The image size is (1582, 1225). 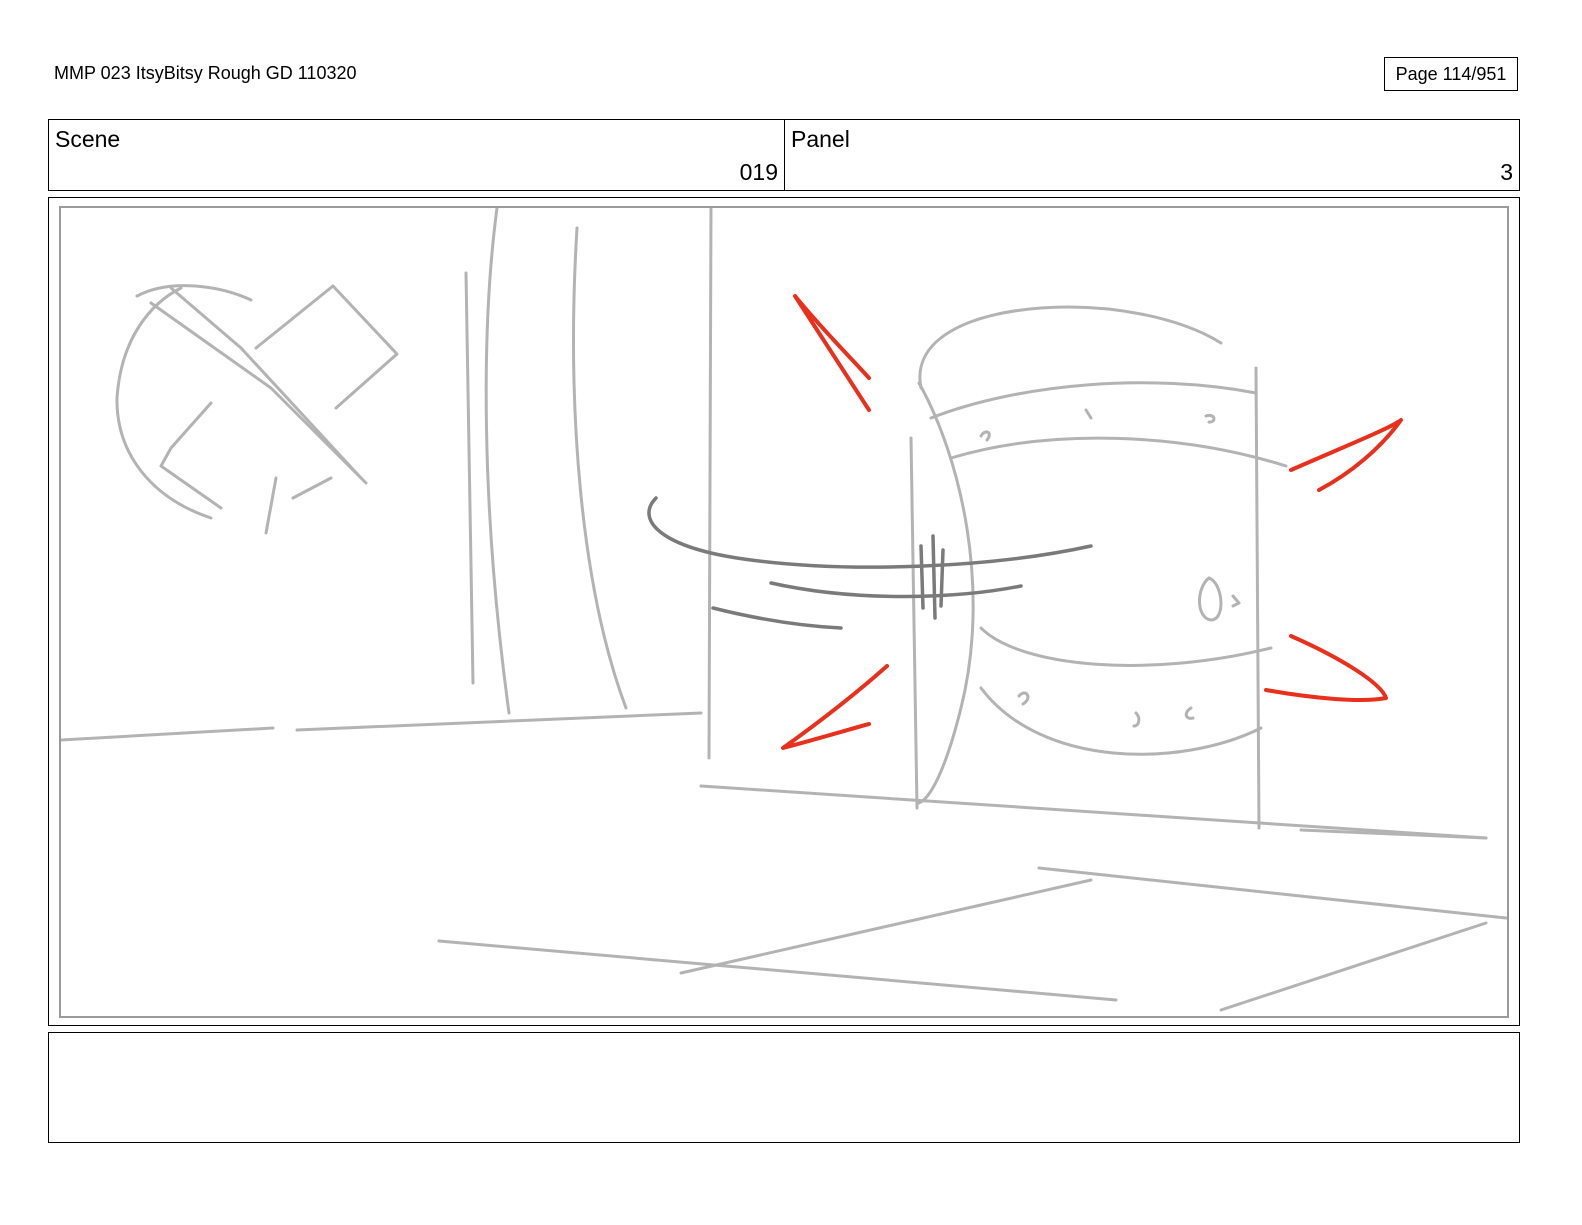 I want to click on scene-panel-row: Scene 019 Panel 3, so click(x=784, y=155).